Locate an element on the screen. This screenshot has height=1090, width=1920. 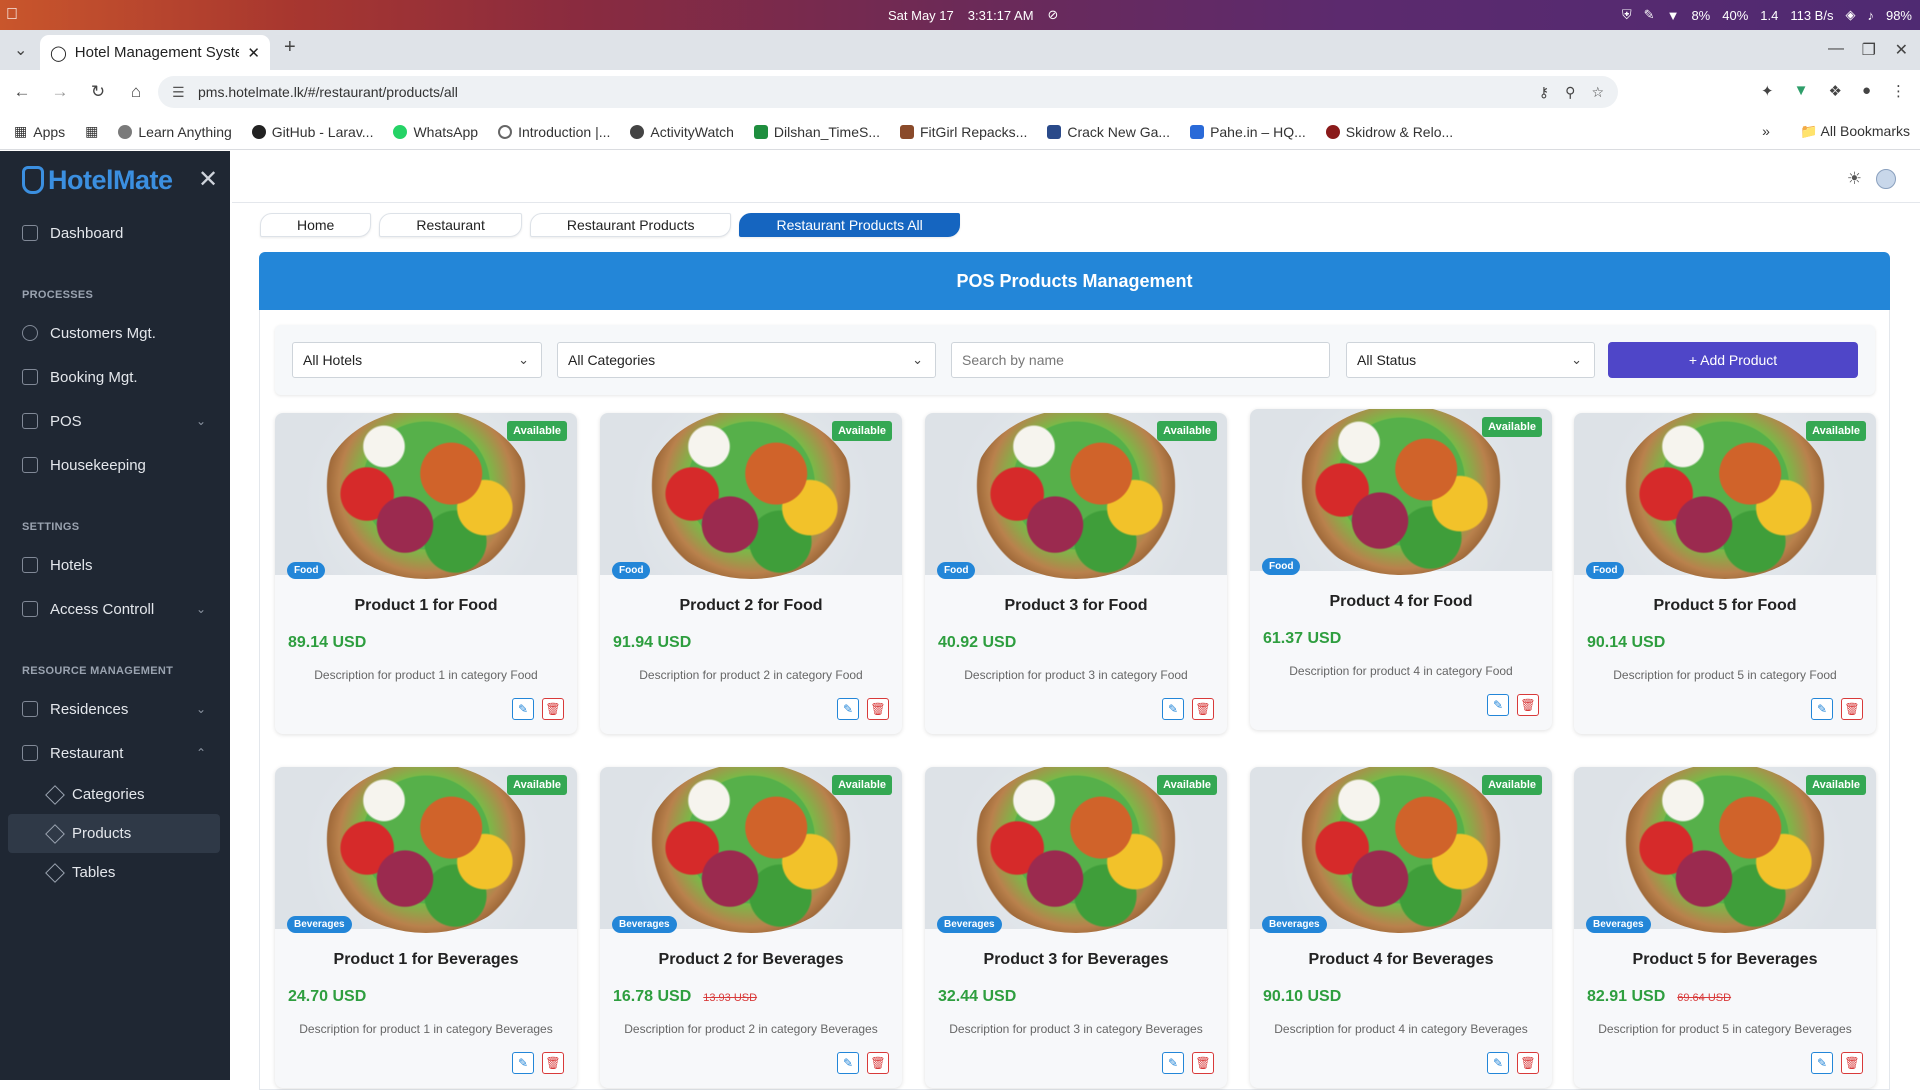
product-image: Available Beverages is located at coordinates (1076, 850).